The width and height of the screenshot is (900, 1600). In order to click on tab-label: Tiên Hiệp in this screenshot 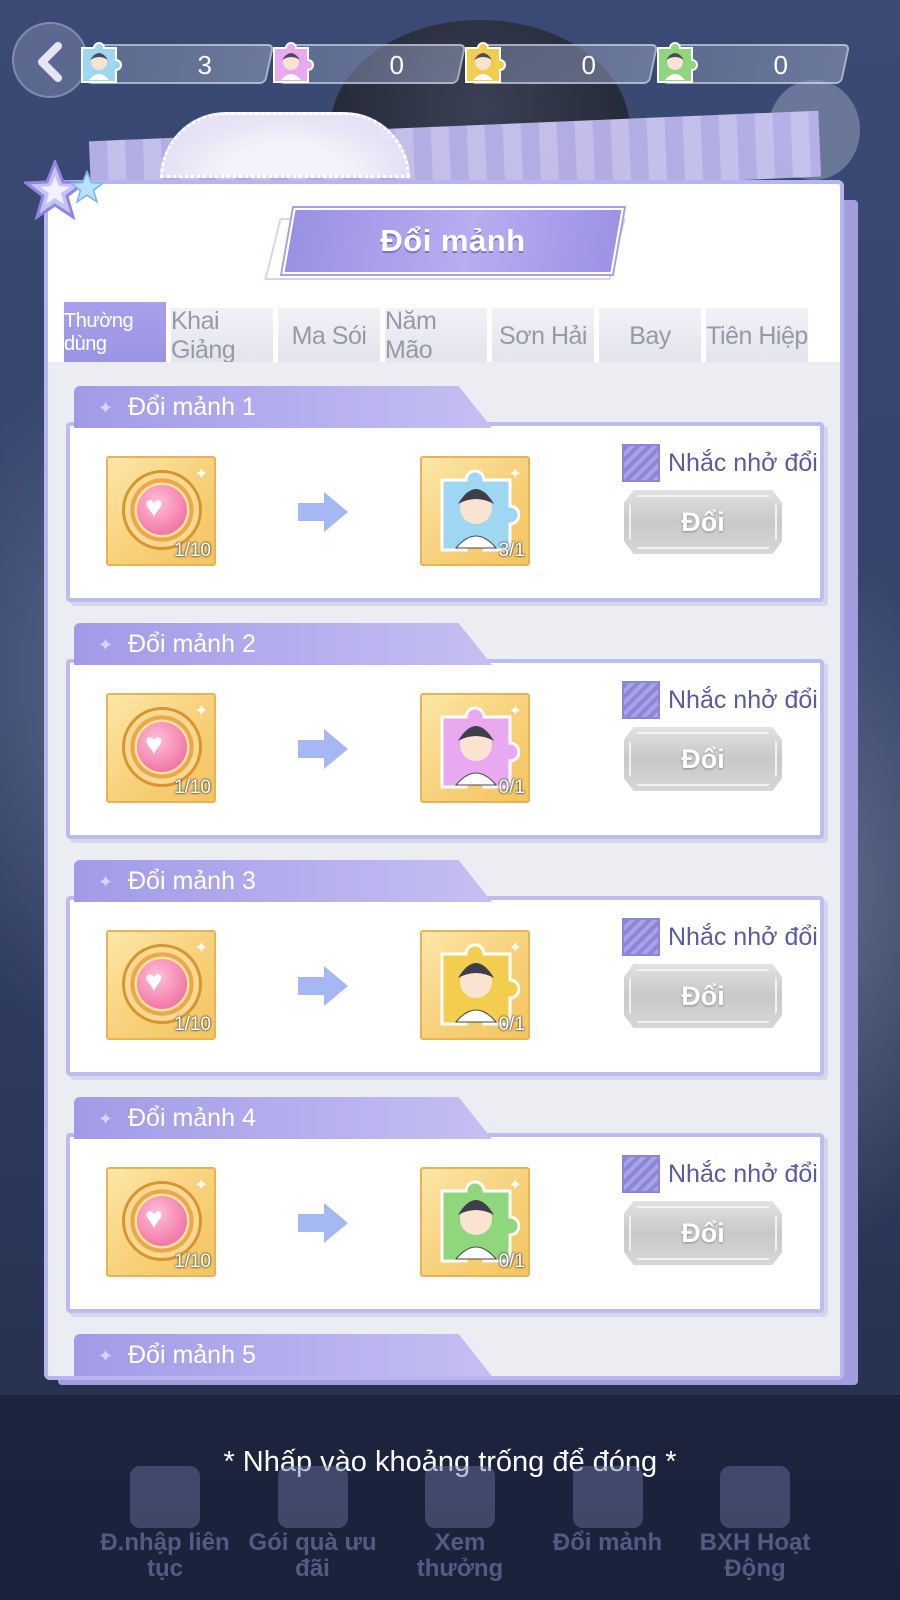, I will do `click(757, 335)`.